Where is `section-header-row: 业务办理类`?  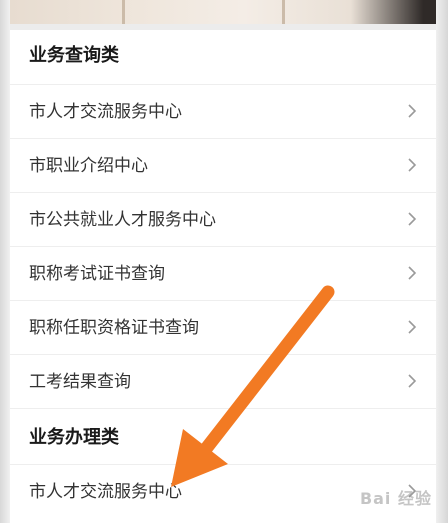 section-header-row: 业务办理类 is located at coordinates (223, 436).